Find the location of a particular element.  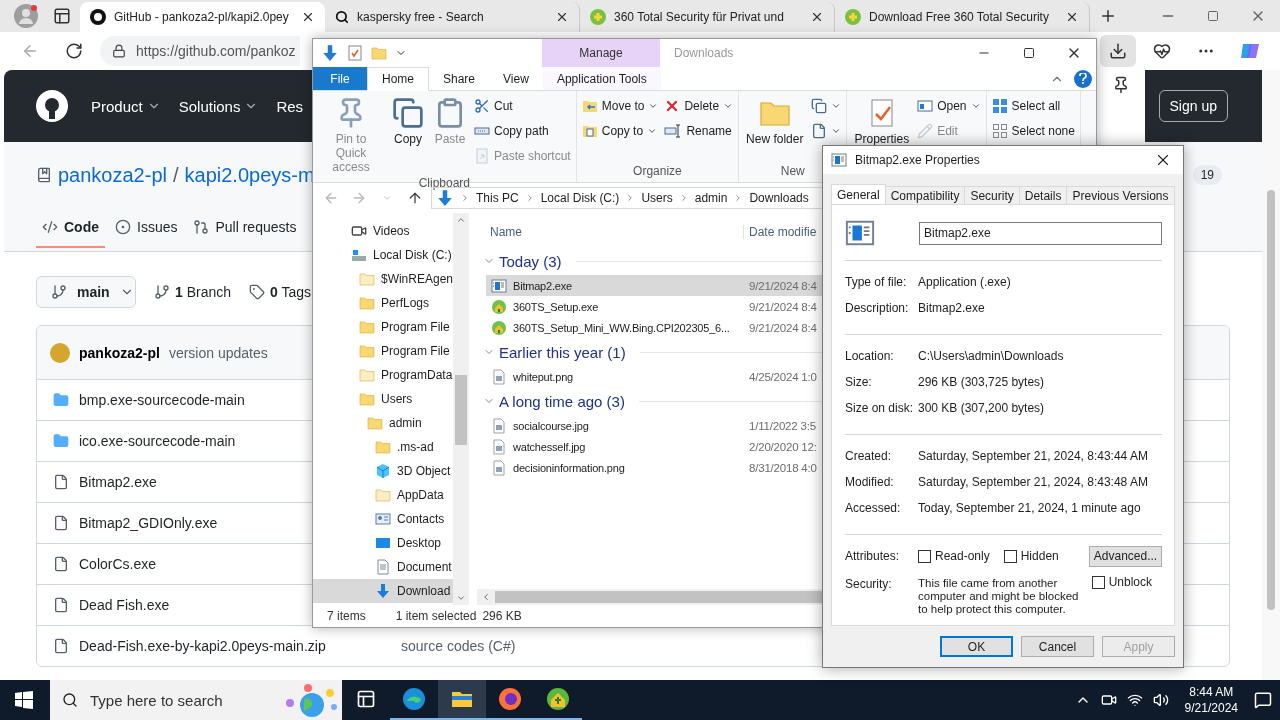

select-all-button: Select all is located at coordinates (1033, 106).